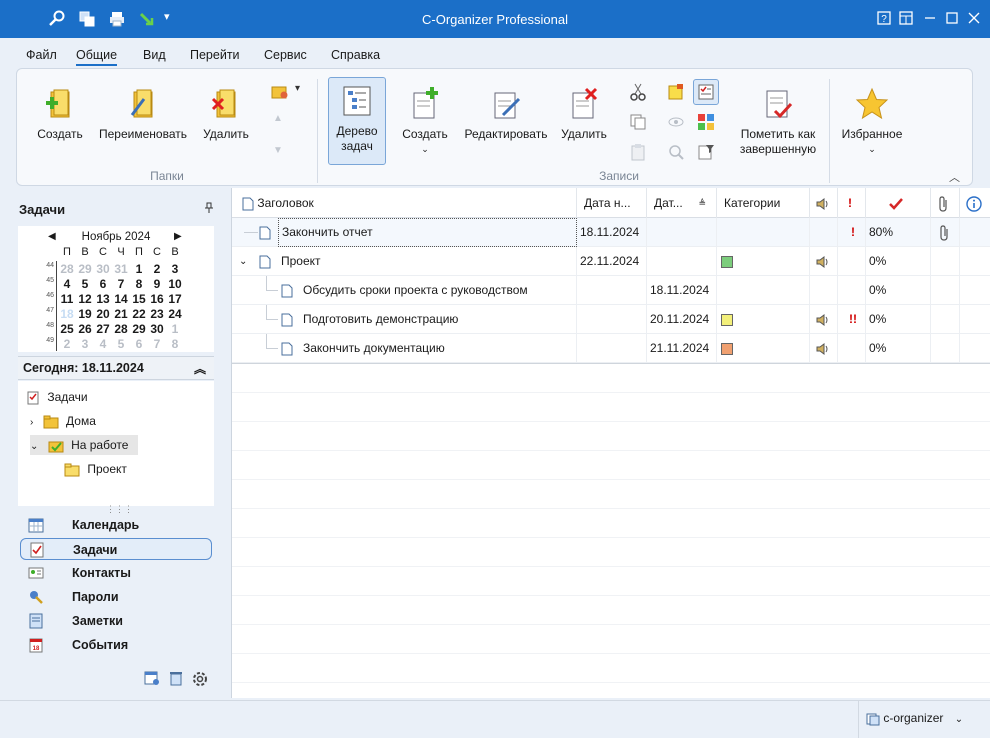 Image resolution: width=990 pixels, height=738 pixels. What do you see at coordinates (67, 329) in the screenshot?
I see `calendar-day: 25` at bounding box center [67, 329].